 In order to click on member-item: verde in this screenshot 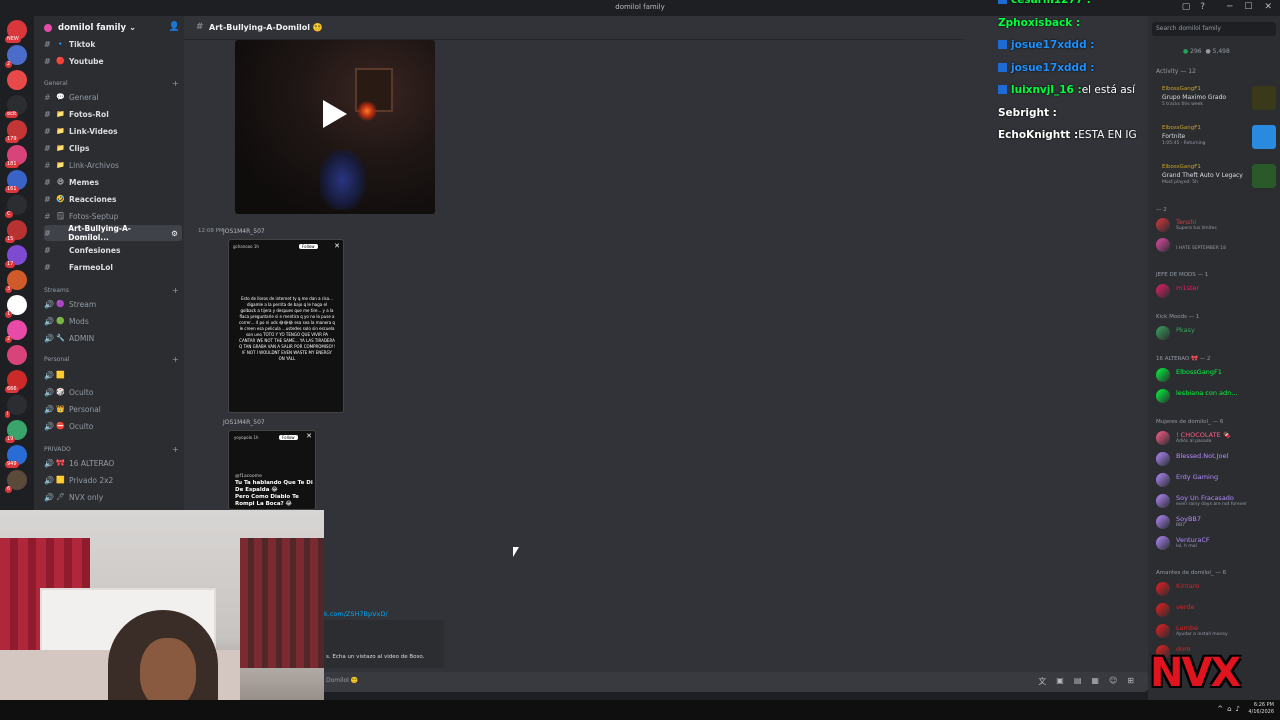, I will do `click(1216, 610)`.